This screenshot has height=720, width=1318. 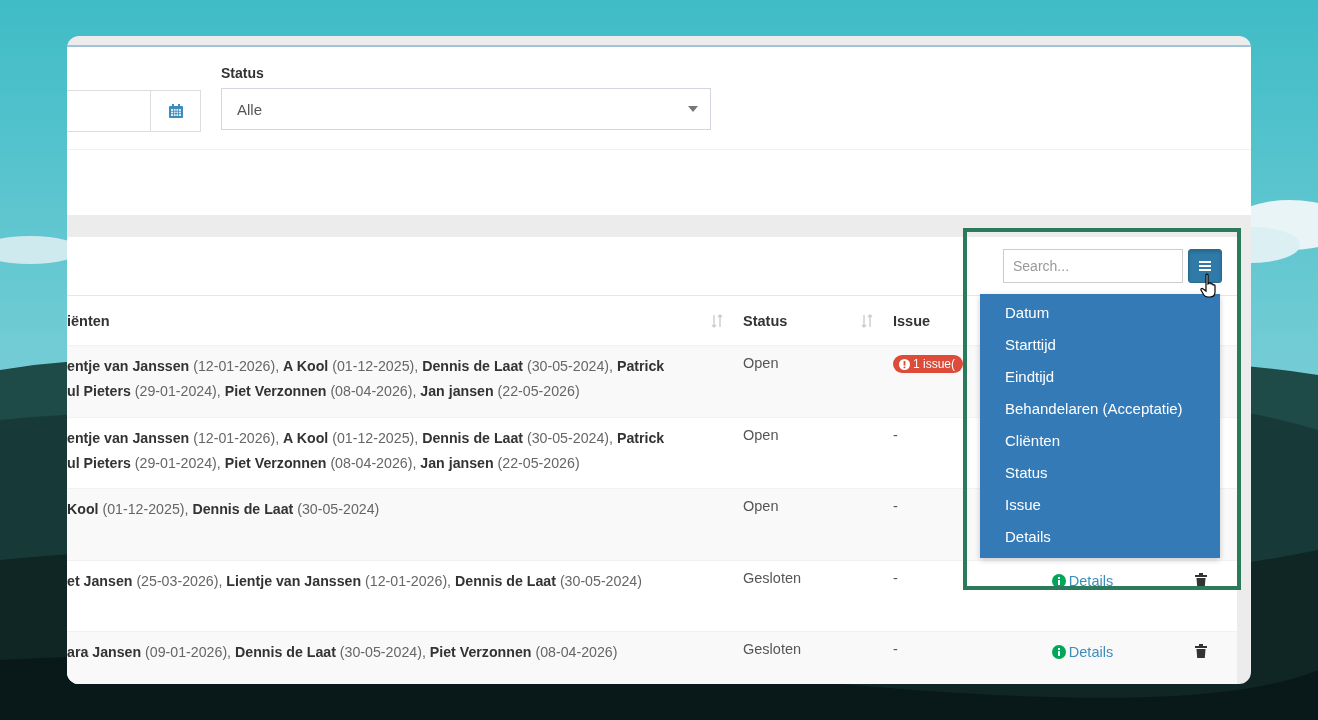 What do you see at coordinates (928, 364) in the screenshot?
I see `issue-badge: 1 issue(` at bounding box center [928, 364].